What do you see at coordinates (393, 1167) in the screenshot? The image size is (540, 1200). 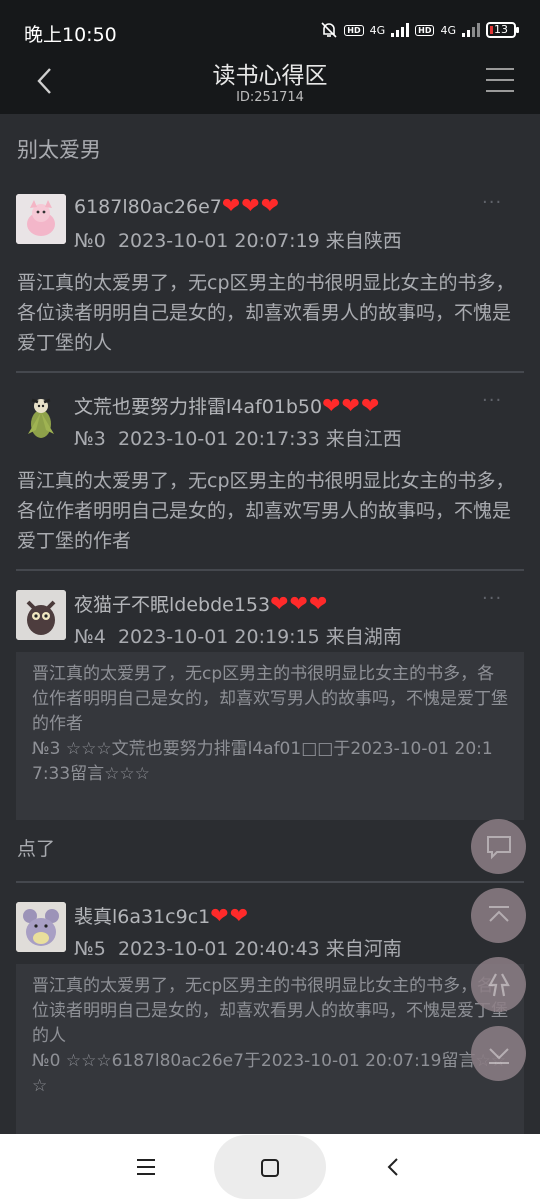 I see `system-back-icon` at bounding box center [393, 1167].